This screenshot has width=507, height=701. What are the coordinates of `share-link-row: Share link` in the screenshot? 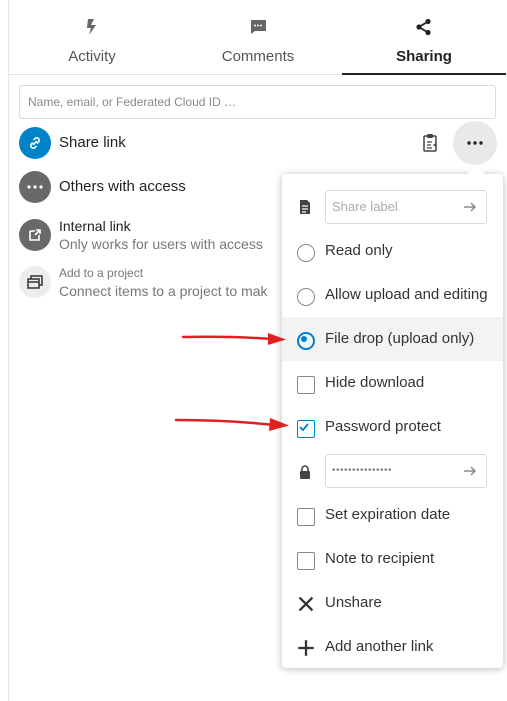 It's located at (259, 143).